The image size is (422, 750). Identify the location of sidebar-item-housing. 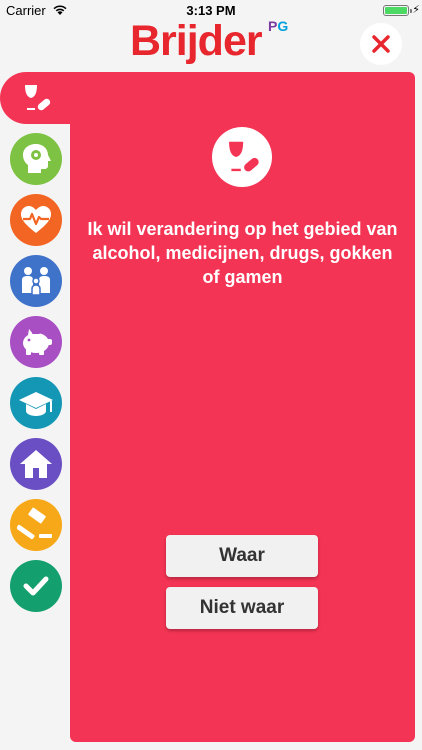
(36, 464).